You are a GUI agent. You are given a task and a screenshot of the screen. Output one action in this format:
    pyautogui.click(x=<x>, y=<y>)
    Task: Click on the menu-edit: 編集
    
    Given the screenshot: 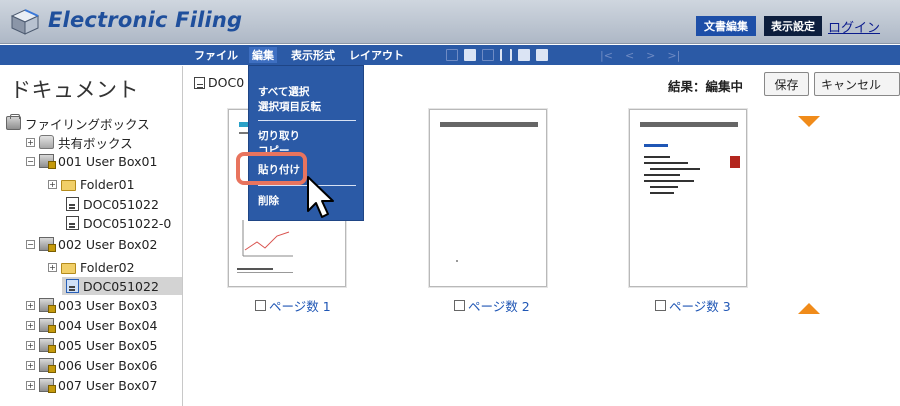 What is the action you would take?
    pyautogui.click(x=263, y=55)
    